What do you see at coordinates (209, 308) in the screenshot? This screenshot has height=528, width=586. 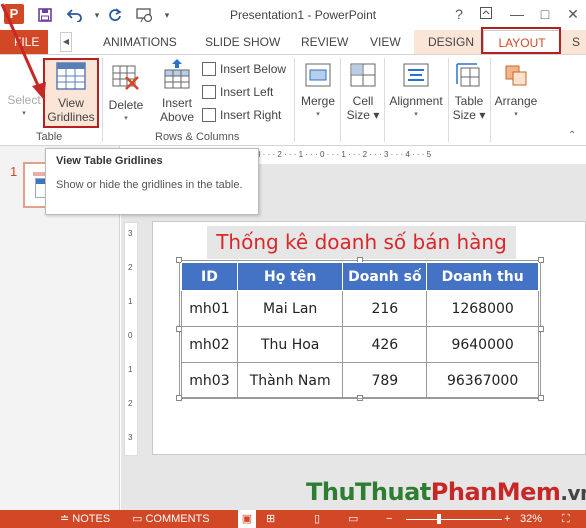 I see `table-cell: mh01` at bounding box center [209, 308].